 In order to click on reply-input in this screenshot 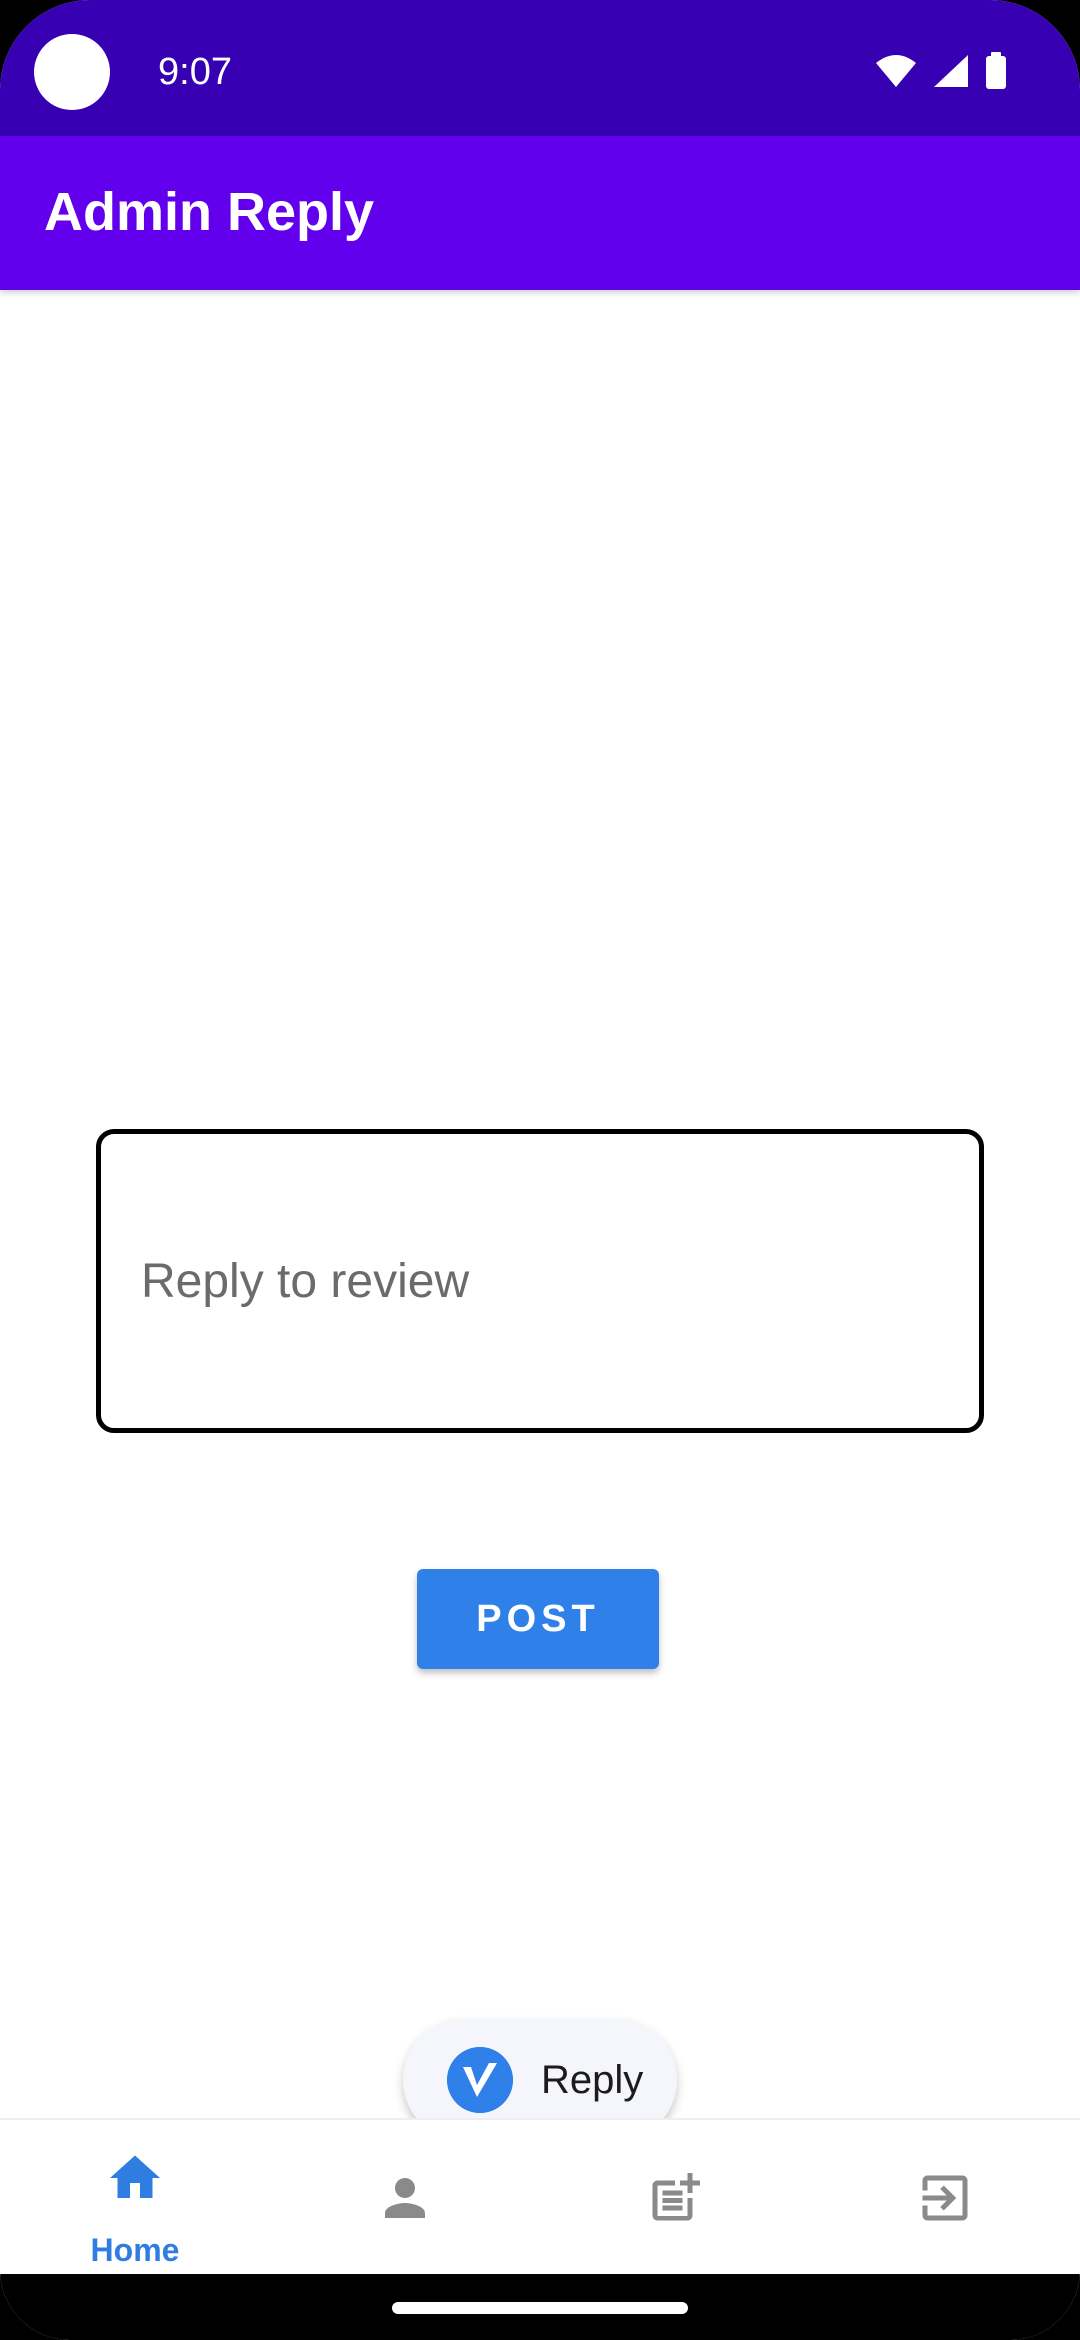, I will do `click(541, 1281)`.